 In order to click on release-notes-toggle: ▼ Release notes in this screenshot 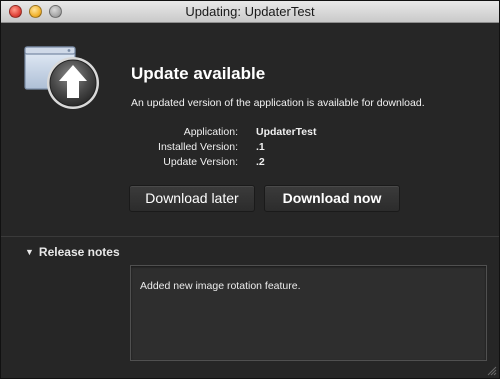, I will do `click(72, 252)`.